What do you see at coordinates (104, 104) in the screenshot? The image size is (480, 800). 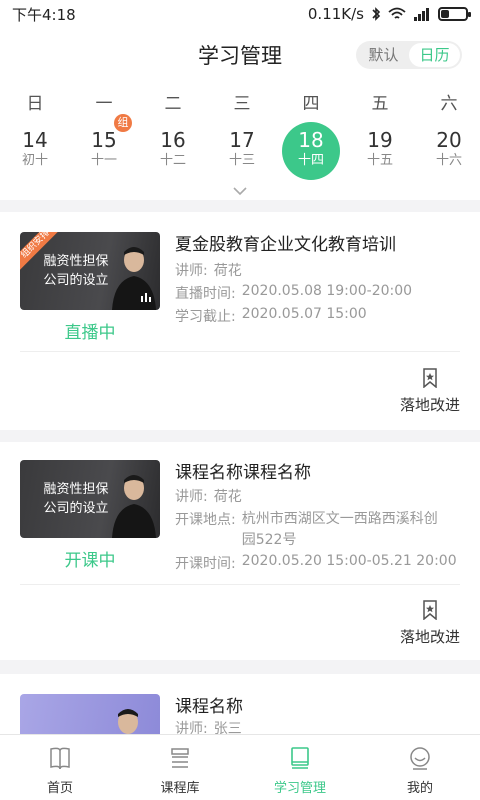 I see `weekday-label: 一` at bounding box center [104, 104].